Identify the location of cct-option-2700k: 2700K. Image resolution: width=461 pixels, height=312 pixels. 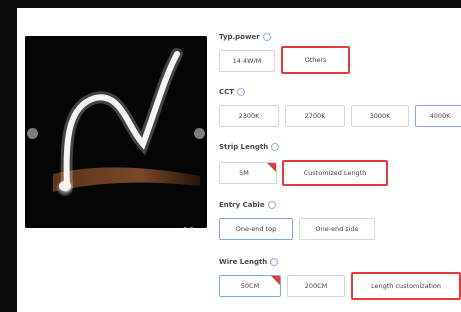
(315, 116).